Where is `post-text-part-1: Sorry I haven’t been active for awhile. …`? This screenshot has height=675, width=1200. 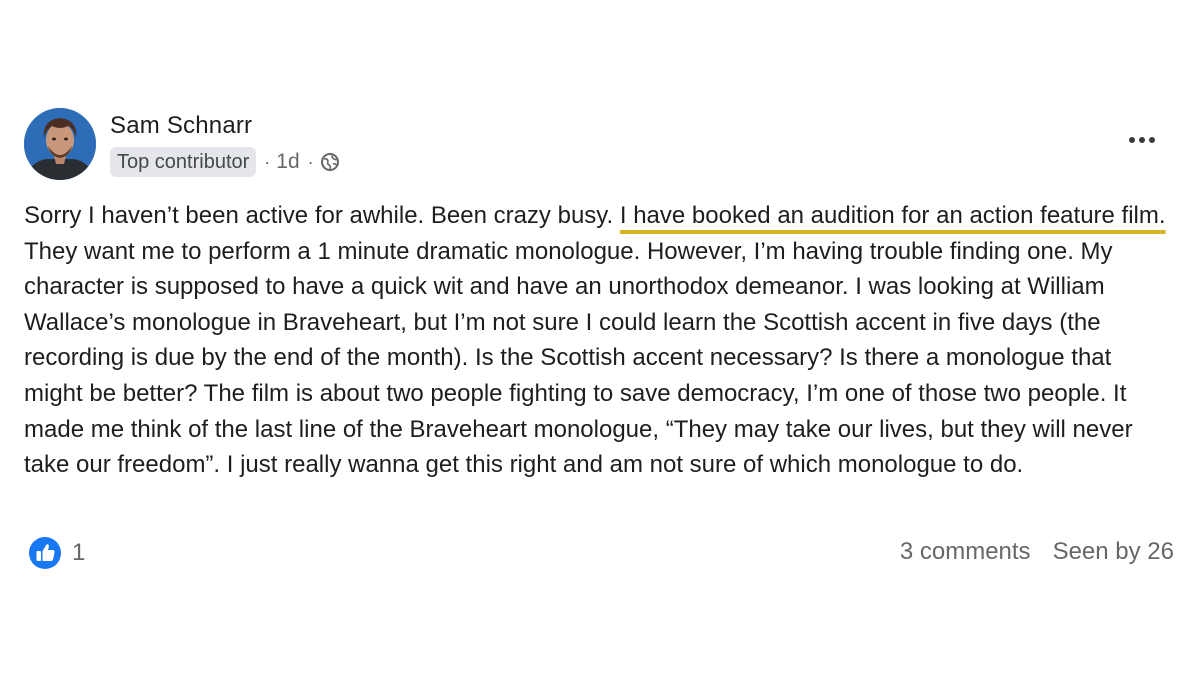
post-text-part-1: Sorry I haven’t been active for awhile. … is located at coordinates (322, 215).